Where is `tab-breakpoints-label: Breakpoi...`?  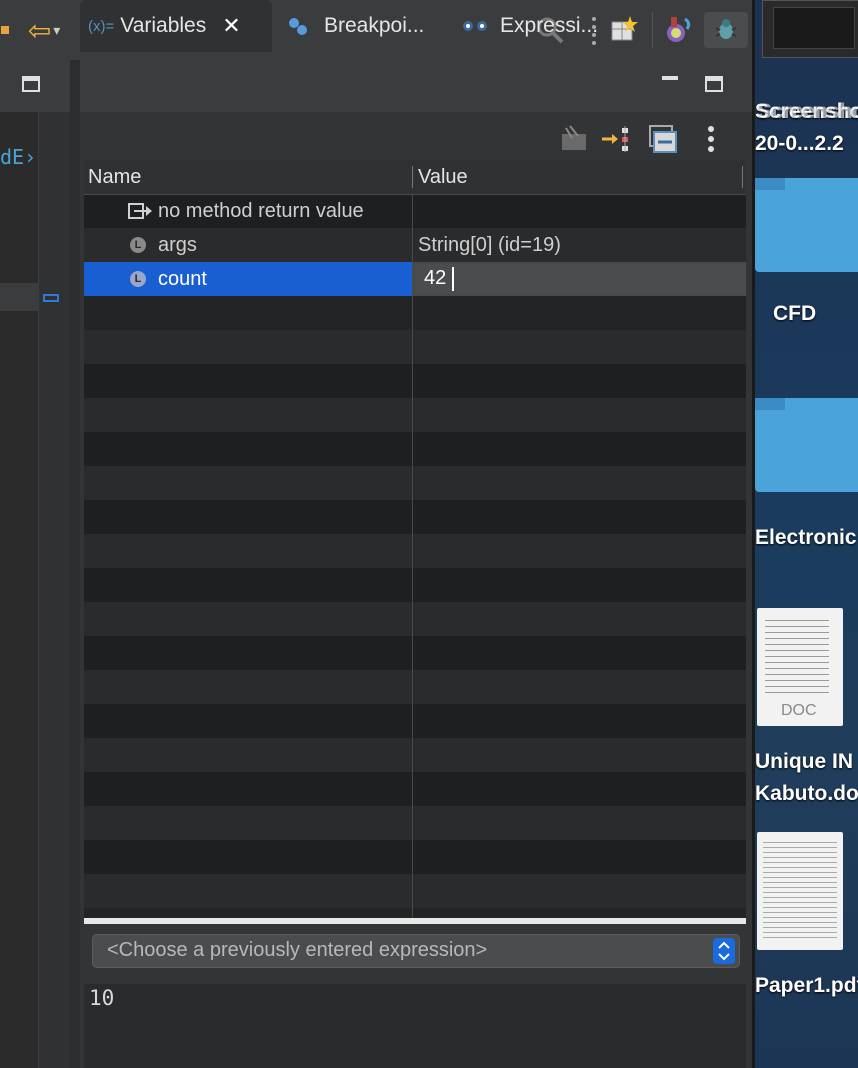
tab-breakpoints-label: Breakpoi... is located at coordinates (374, 25).